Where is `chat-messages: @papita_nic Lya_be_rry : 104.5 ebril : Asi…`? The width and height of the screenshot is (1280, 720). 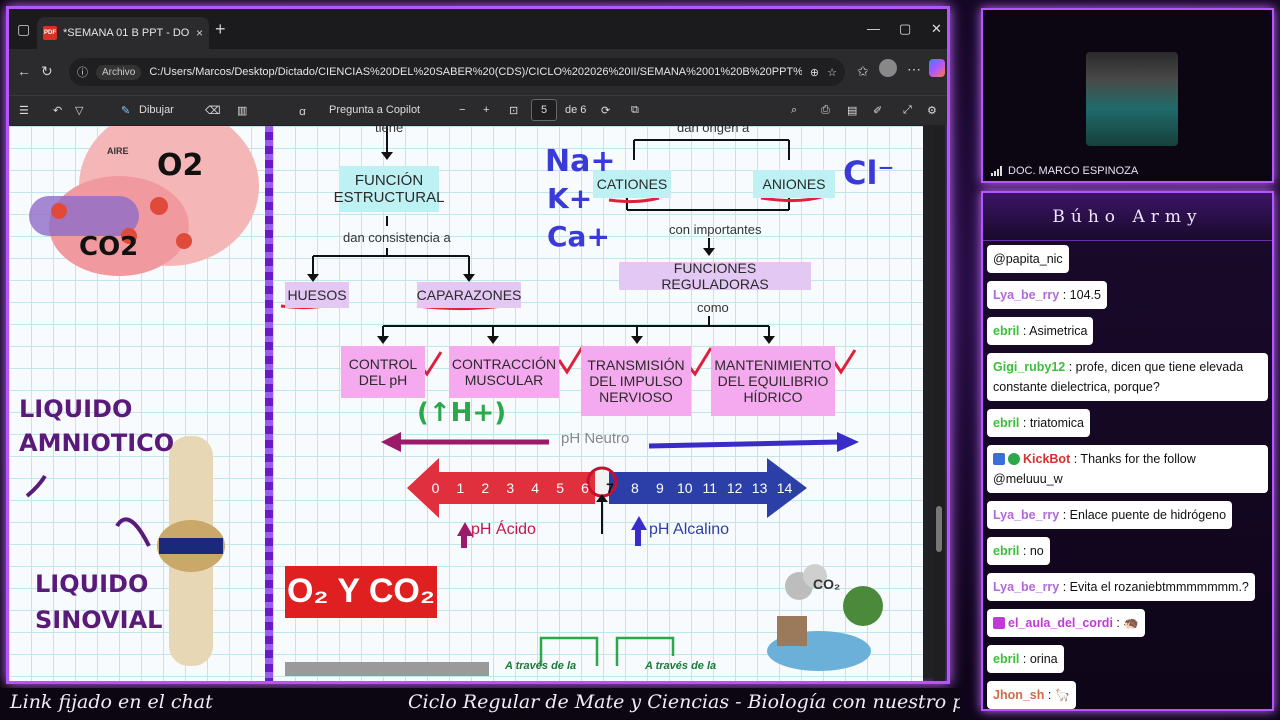 chat-messages: @papita_nic Lya_be_rry : 104.5 ebril : Asi… is located at coordinates (1127, 475).